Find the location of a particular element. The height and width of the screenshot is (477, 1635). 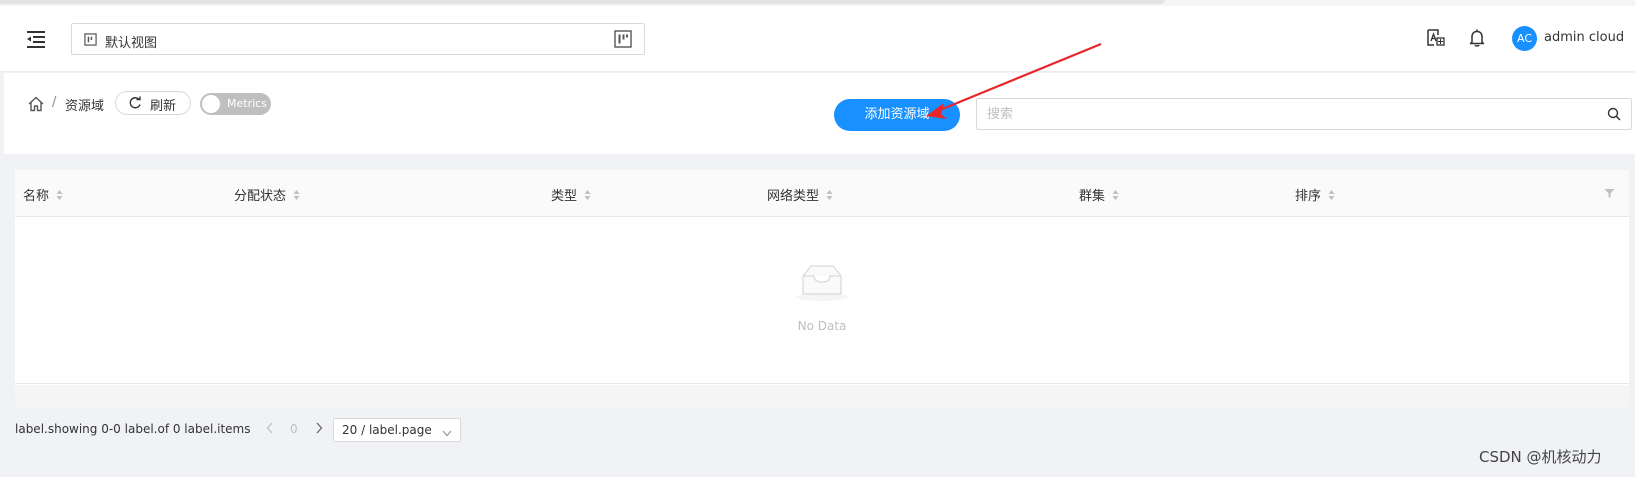

inbox-icon is located at coordinates (822, 284).